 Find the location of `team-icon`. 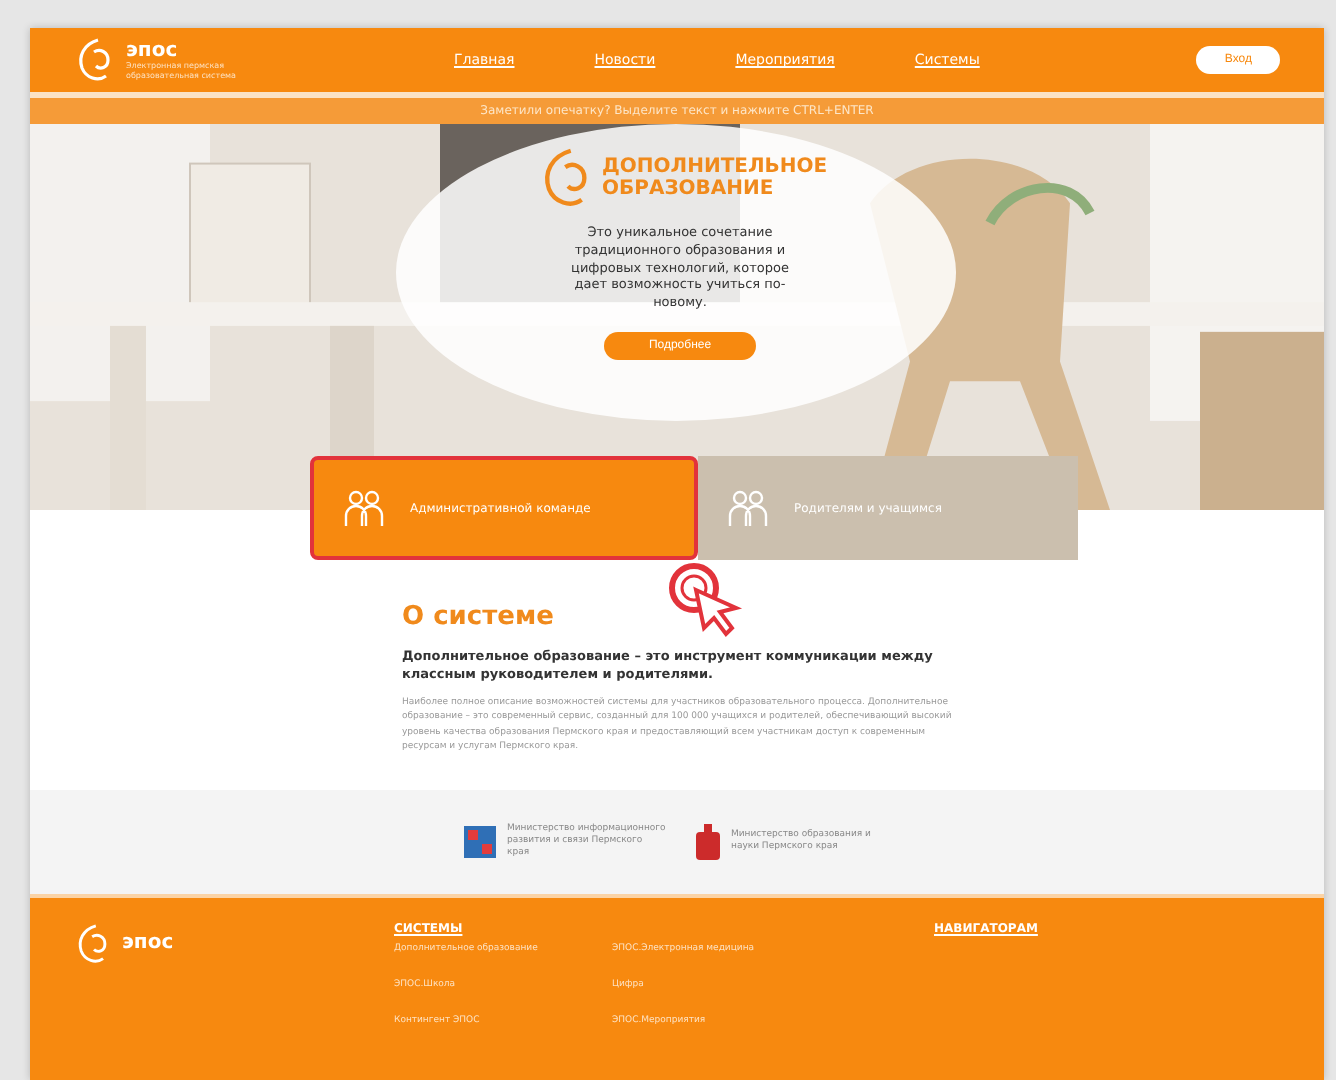

team-icon is located at coordinates (364, 508).